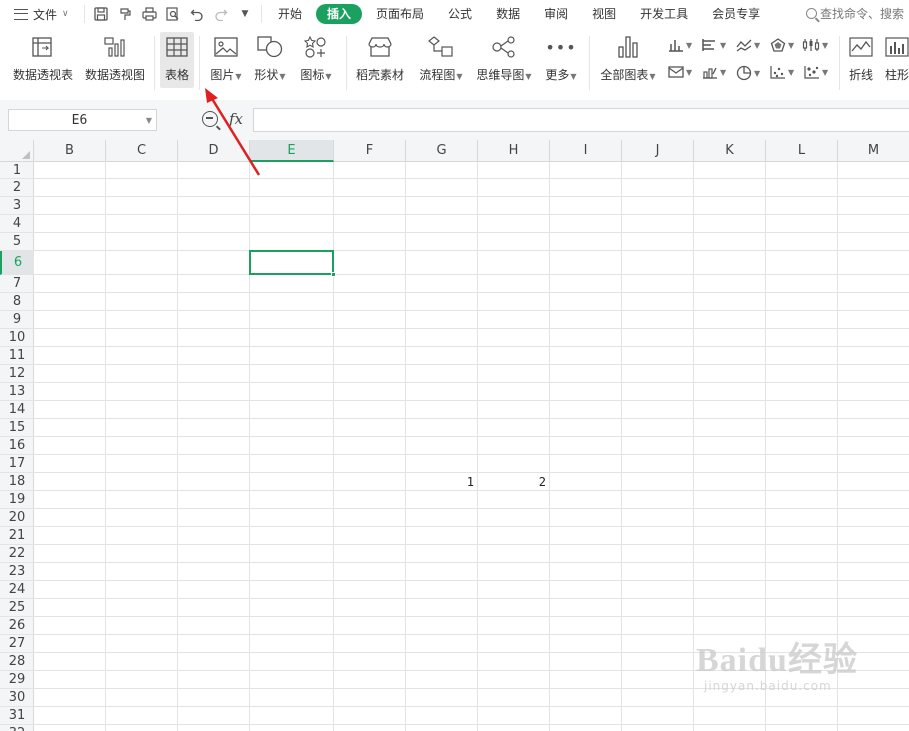  What do you see at coordinates (17, 188) in the screenshot?
I see `row-header-2: 2` at bounding box center [17, 188].